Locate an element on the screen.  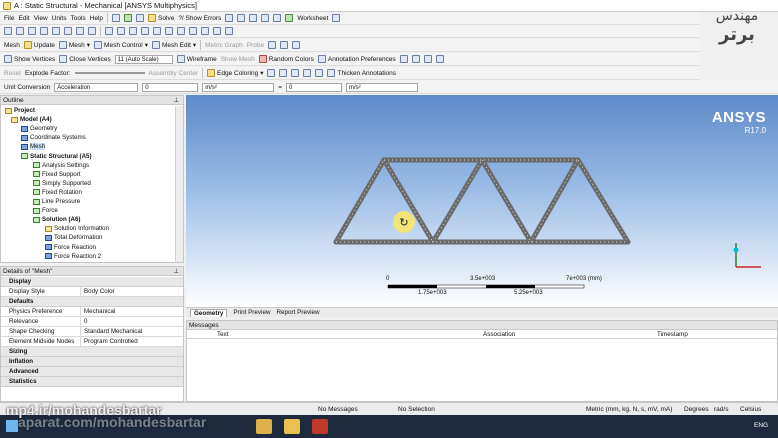
chart-icon is located at coordinates (241, 18).